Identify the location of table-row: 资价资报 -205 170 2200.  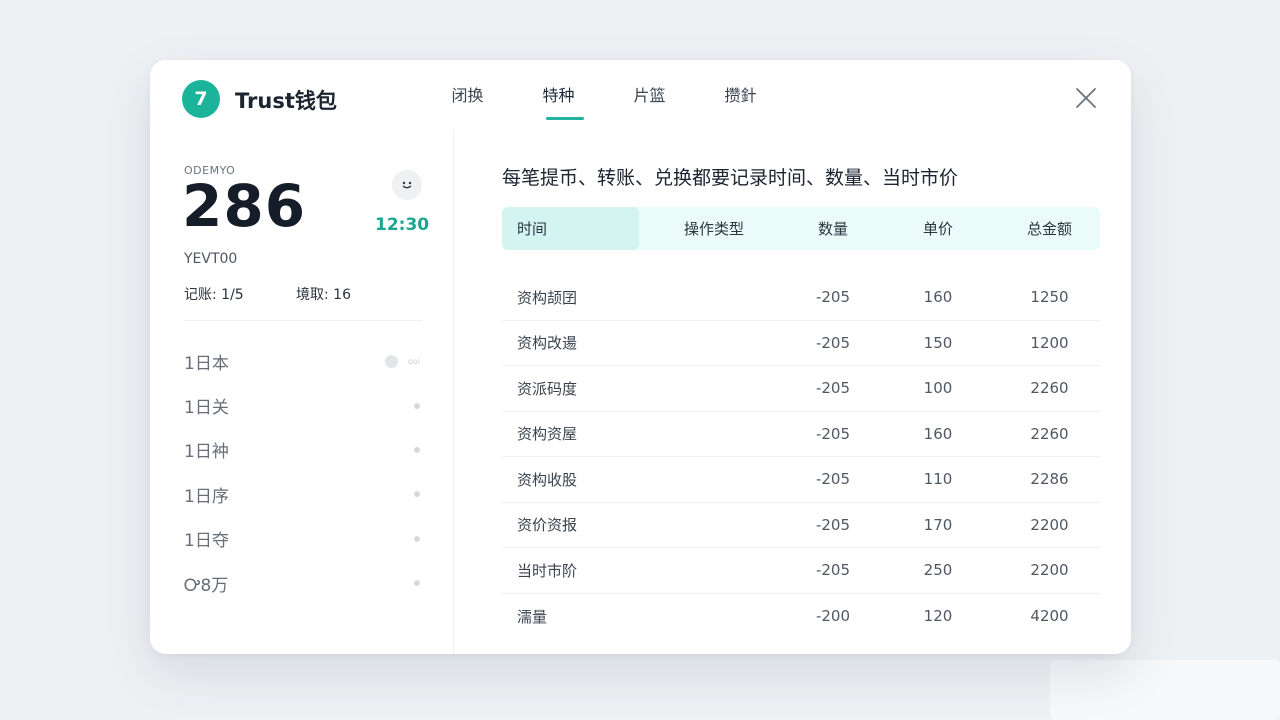
(801, 525).